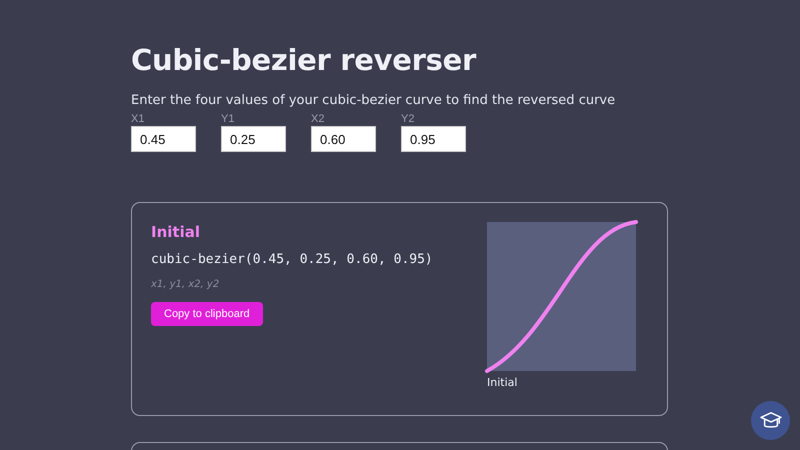 This screenshot has width=800, height=450. I want to click on value-input-field: 0.45, so click(163, 139).